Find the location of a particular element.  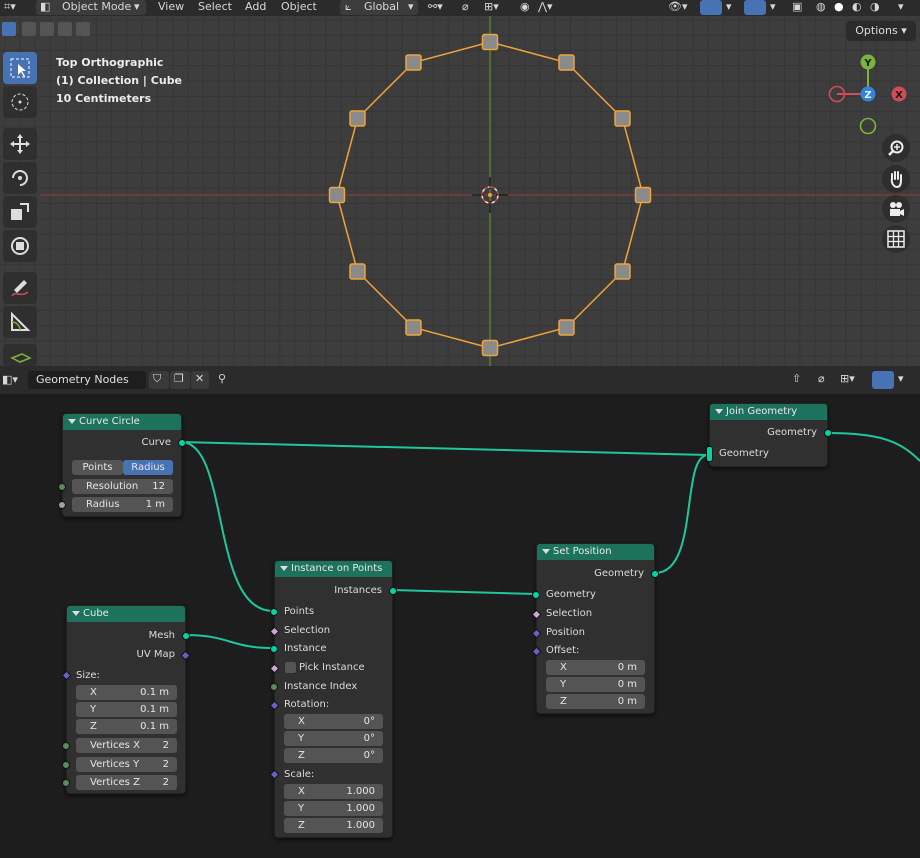

axis-y-label: Y is located at coordinates (93, 709).